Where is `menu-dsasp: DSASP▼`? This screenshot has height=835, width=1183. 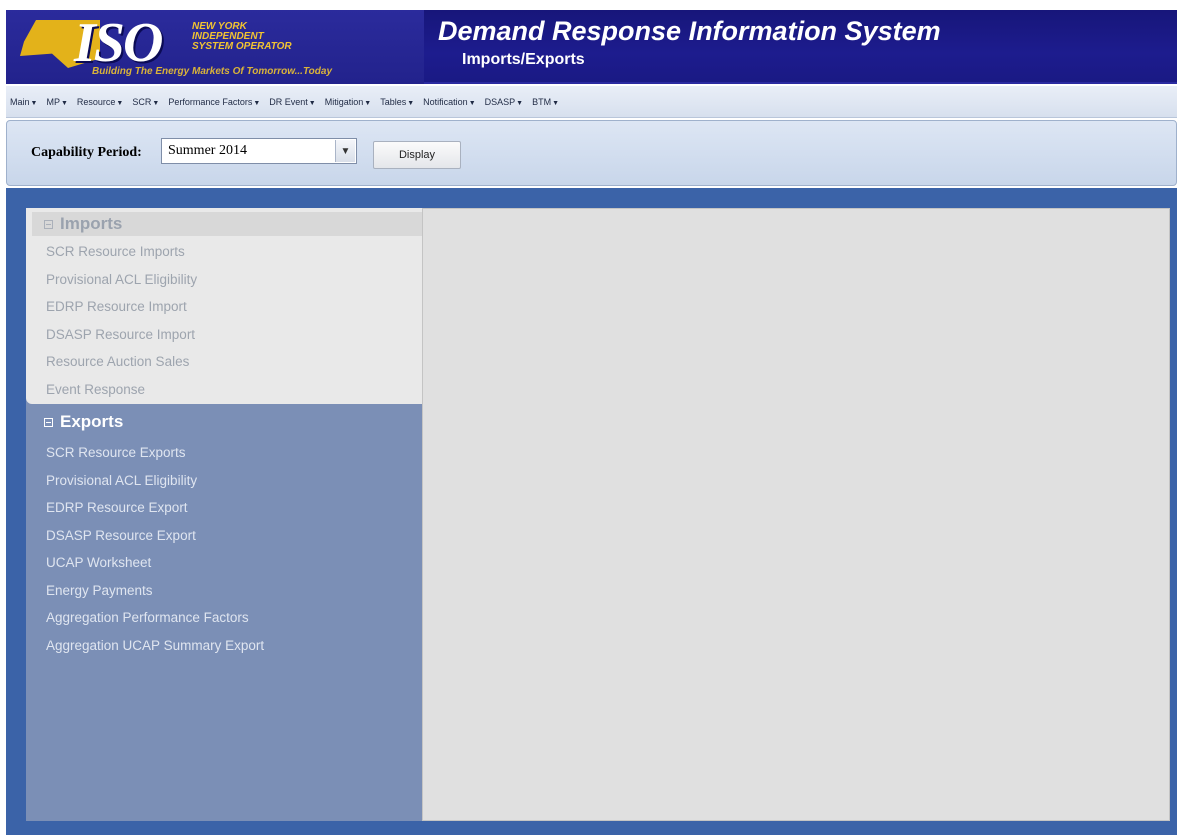 menu-dsasp: DSASP▼ is located at coordinates (504, 102).